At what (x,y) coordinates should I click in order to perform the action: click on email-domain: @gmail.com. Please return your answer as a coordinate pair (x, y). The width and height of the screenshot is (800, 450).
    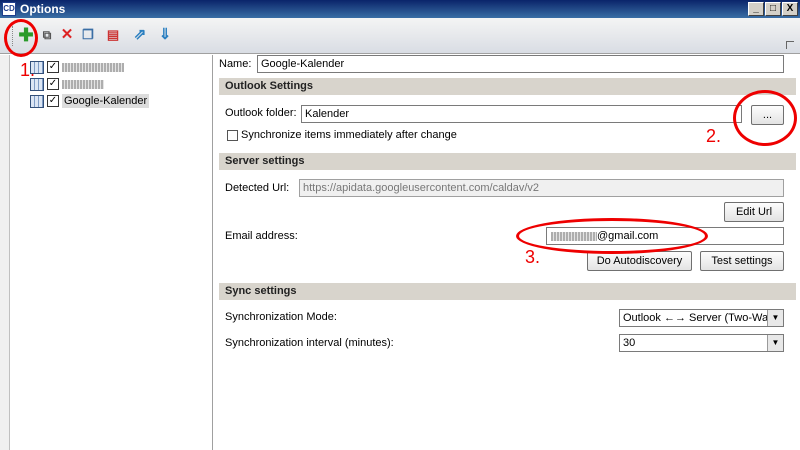
    Looking at the image, I should click on (628, 236).